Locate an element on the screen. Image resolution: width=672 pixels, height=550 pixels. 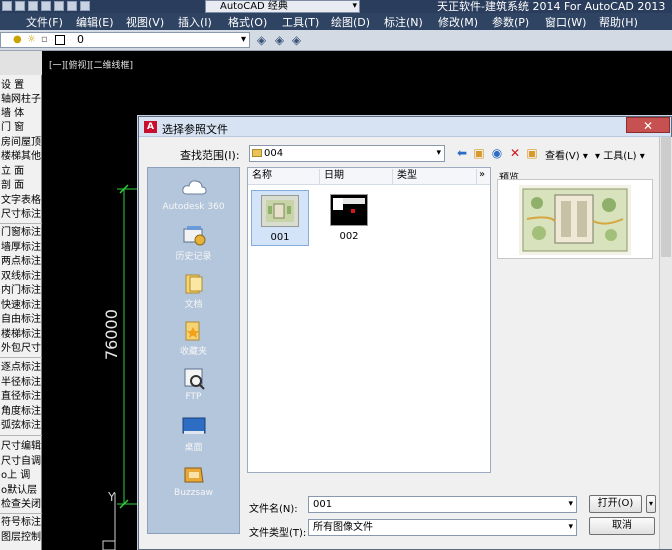
place-buzzsaw: Buzzsaw is located at coordinates (193, 480).